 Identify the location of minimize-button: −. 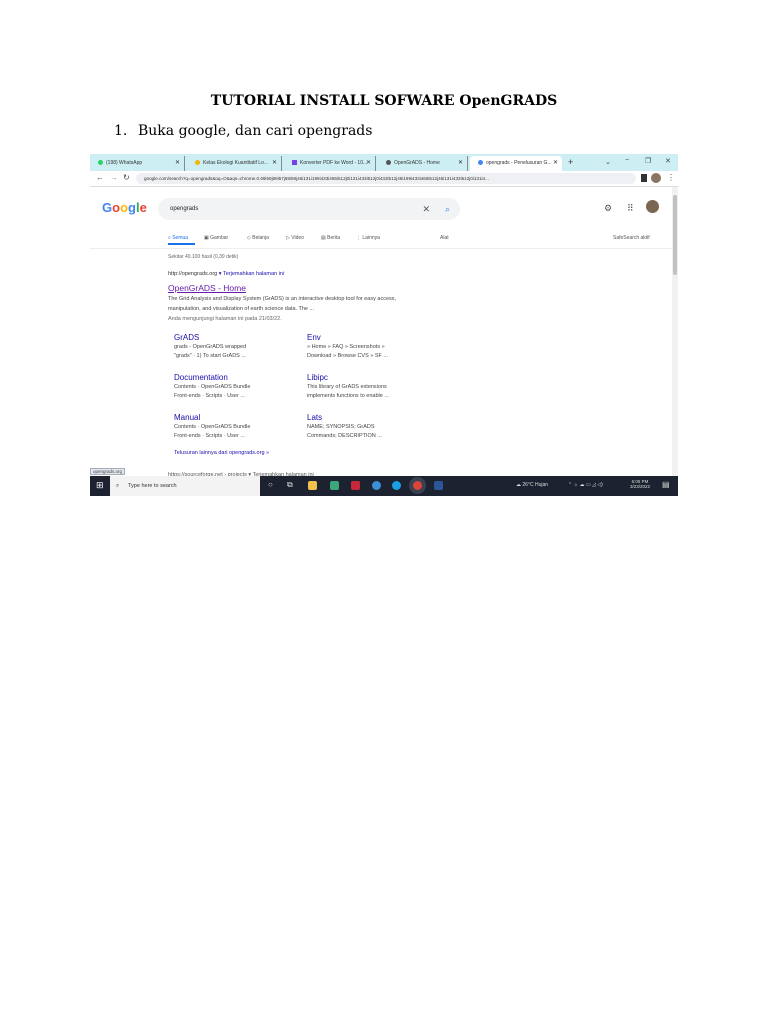
(627, 160).